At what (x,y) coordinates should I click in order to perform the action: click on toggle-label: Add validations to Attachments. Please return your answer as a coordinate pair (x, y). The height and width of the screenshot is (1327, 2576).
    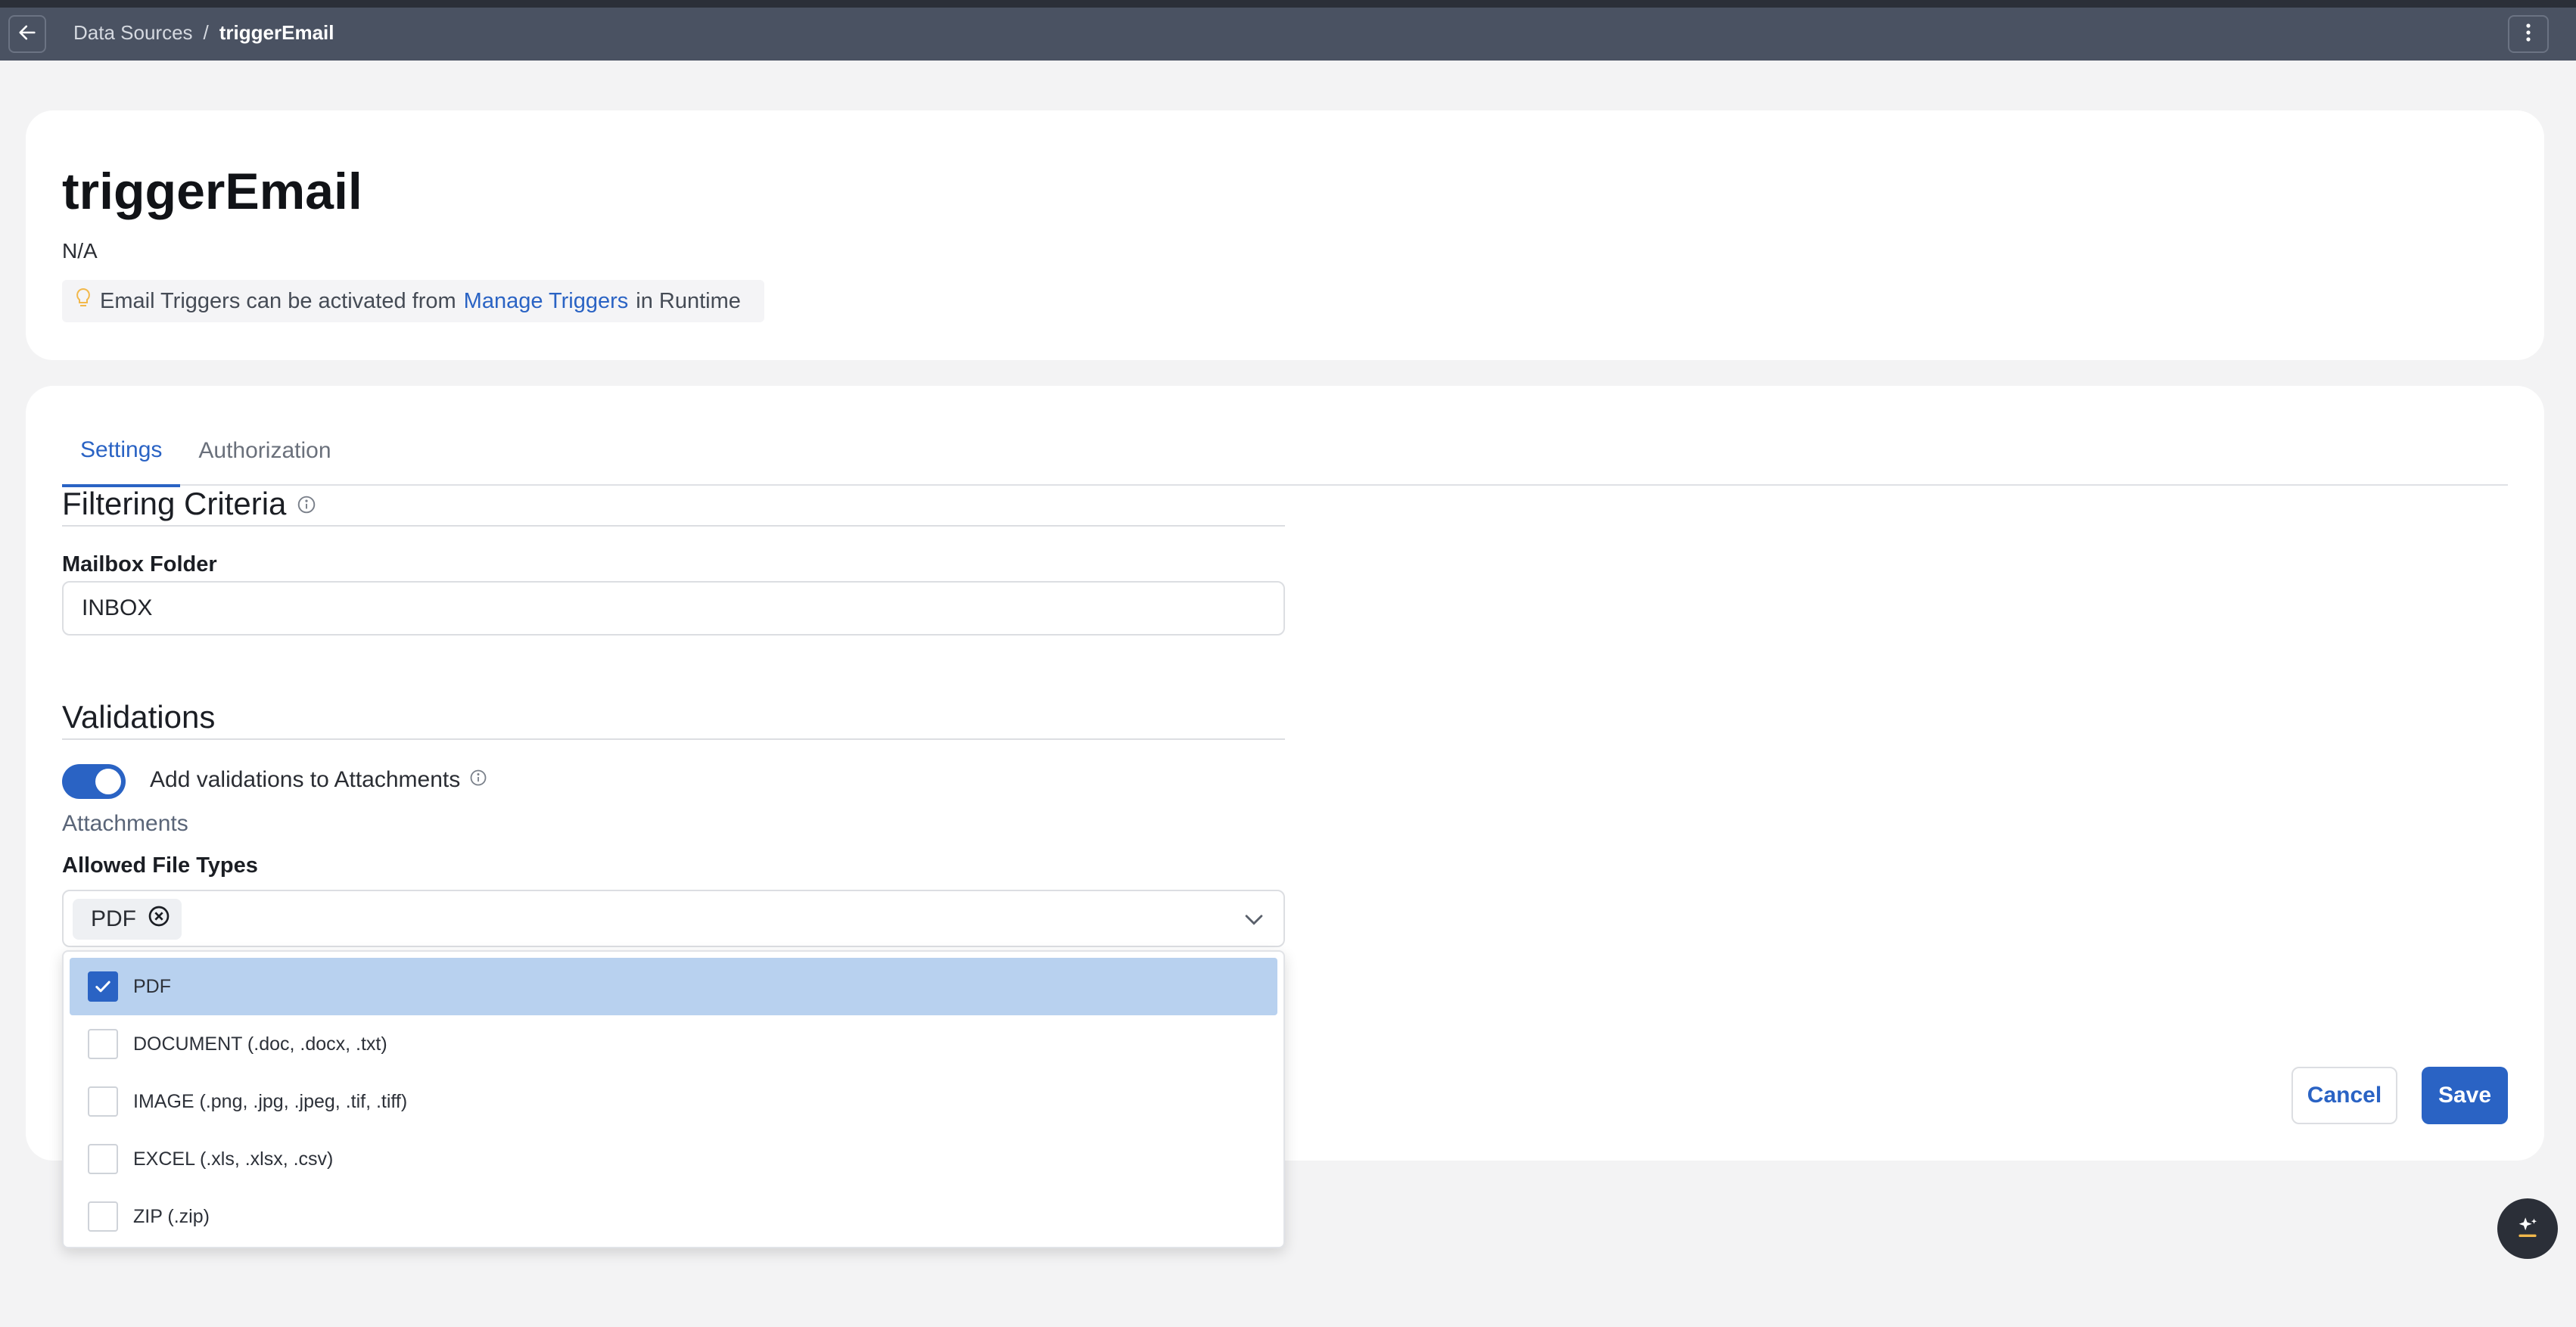
    Looking at the image, I should click on (318, 780).